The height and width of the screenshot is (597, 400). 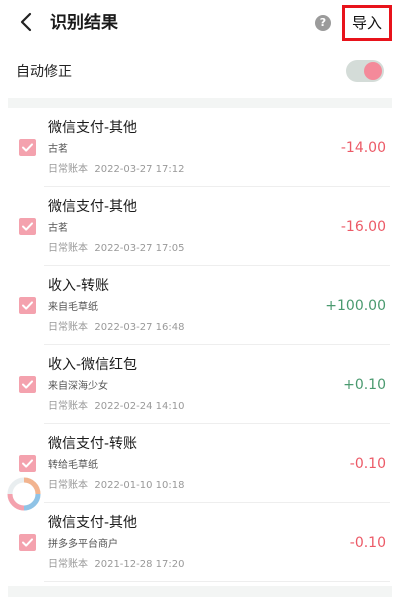 I want to click on record-title: 微信支付-转账, so click(x=93, y=444).